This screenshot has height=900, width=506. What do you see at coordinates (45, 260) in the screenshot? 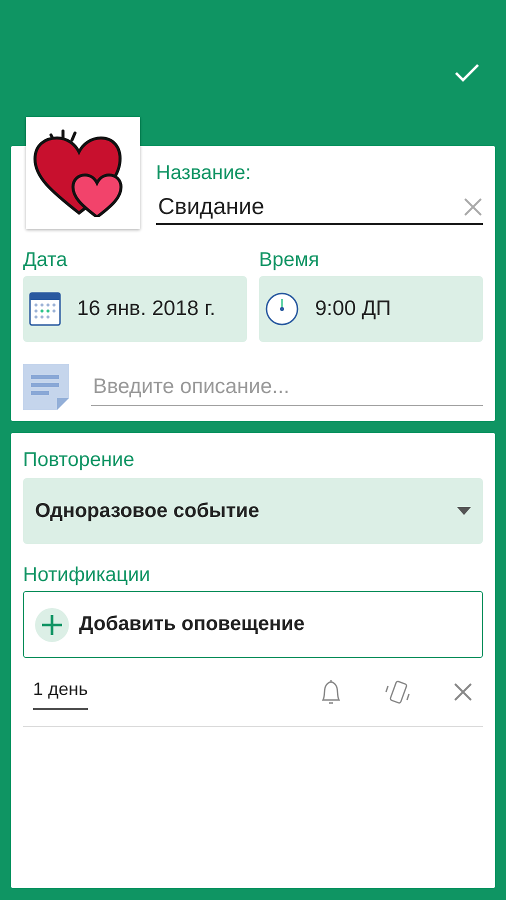
I see `date-label: Дата` at bounding box center [45, 260].